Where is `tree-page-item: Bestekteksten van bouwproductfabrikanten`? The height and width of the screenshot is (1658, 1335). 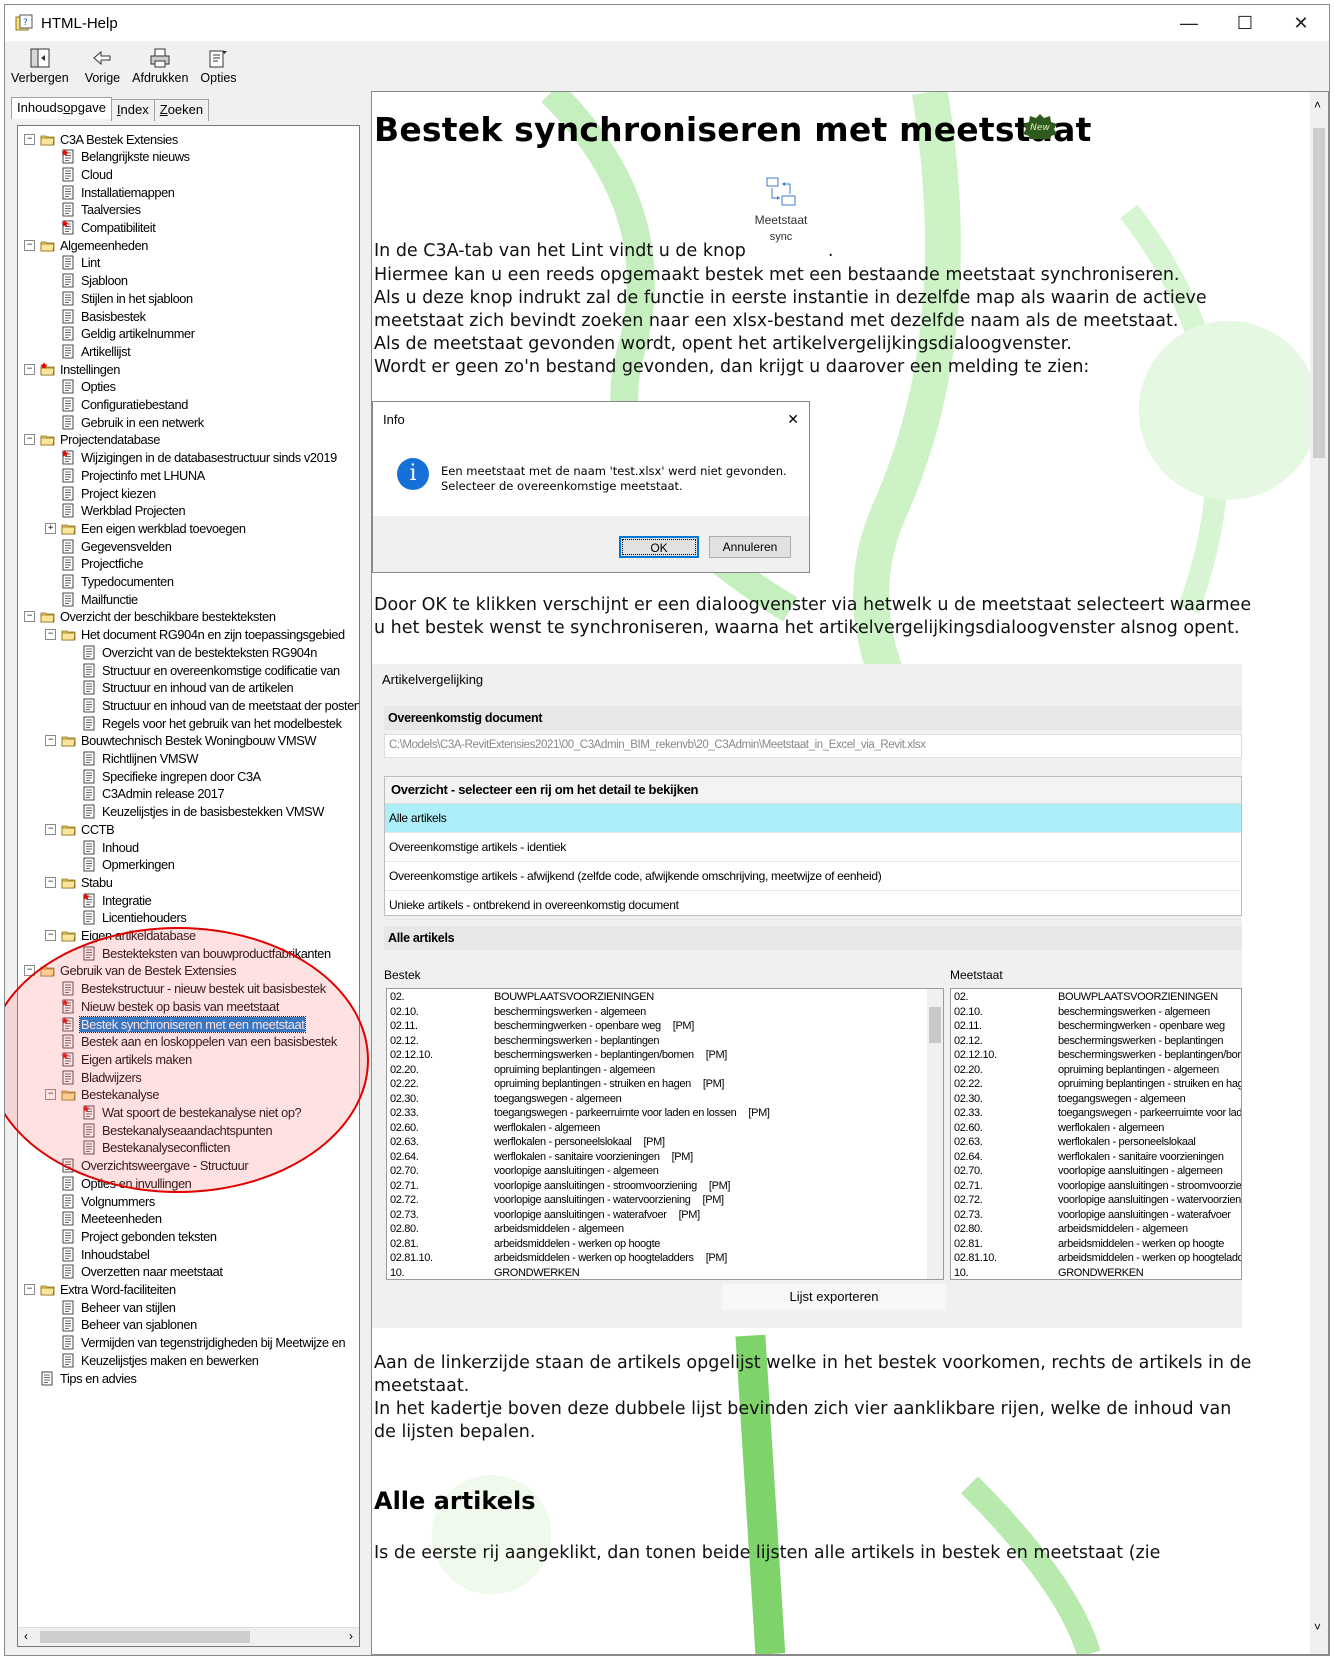
tree-page-item: Bestekteksten van bouwproductfabrikanten is located at coordinates (199, 953).